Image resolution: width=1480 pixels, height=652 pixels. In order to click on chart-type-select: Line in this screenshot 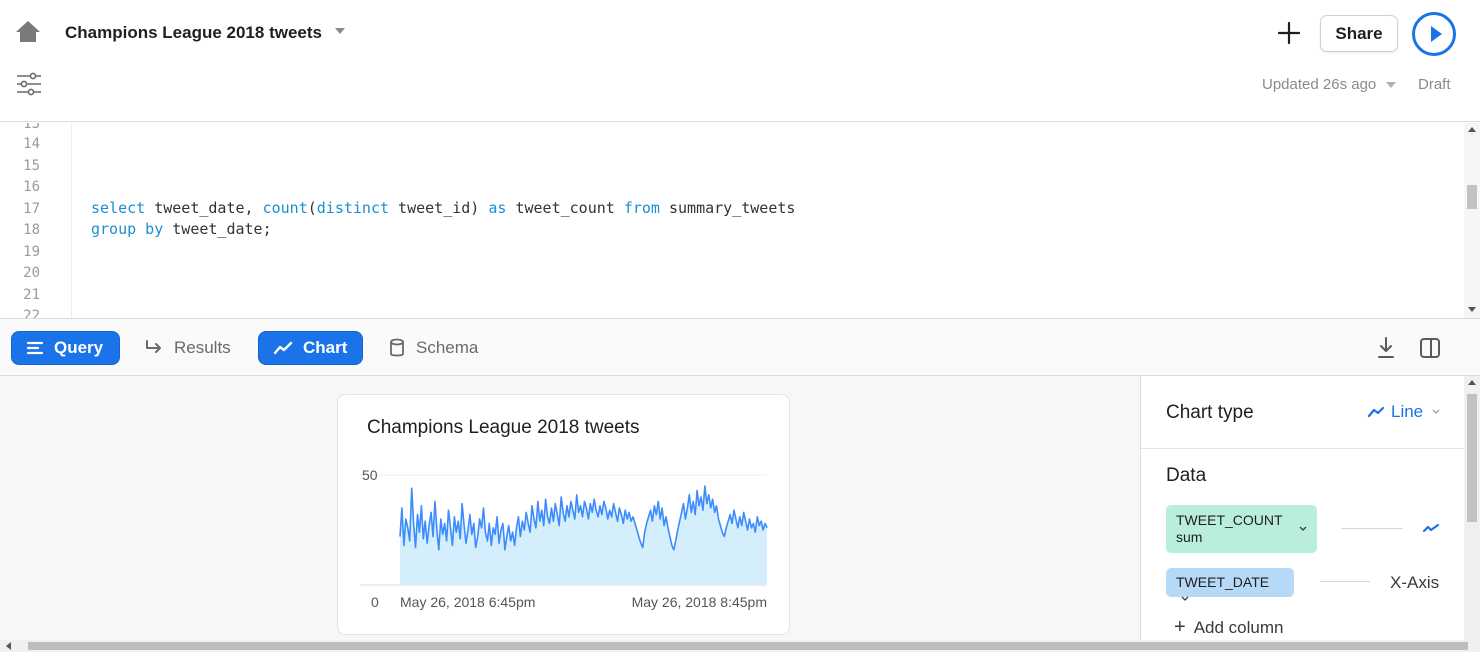, I will do `click(1404, 412)`.